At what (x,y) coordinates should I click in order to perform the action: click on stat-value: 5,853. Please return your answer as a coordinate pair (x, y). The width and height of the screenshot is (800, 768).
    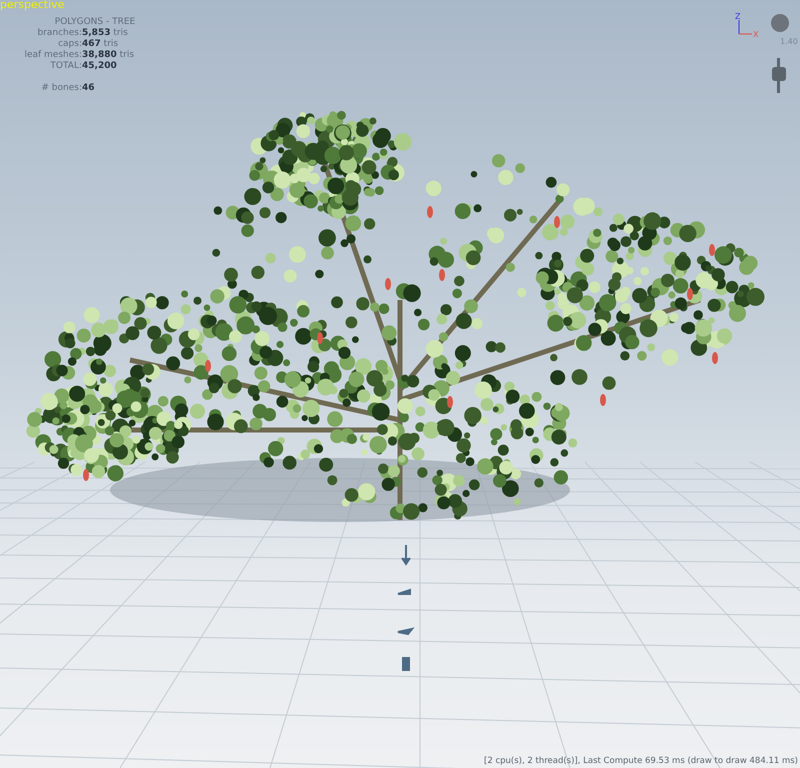
    Looking at the image, I should click on (96, 33).